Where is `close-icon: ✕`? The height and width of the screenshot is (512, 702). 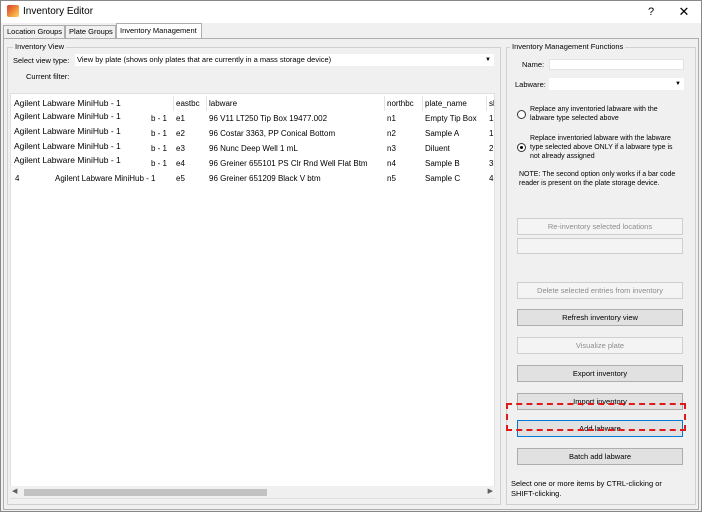
close-icon: ✕ is located at coordinates (684, 12).